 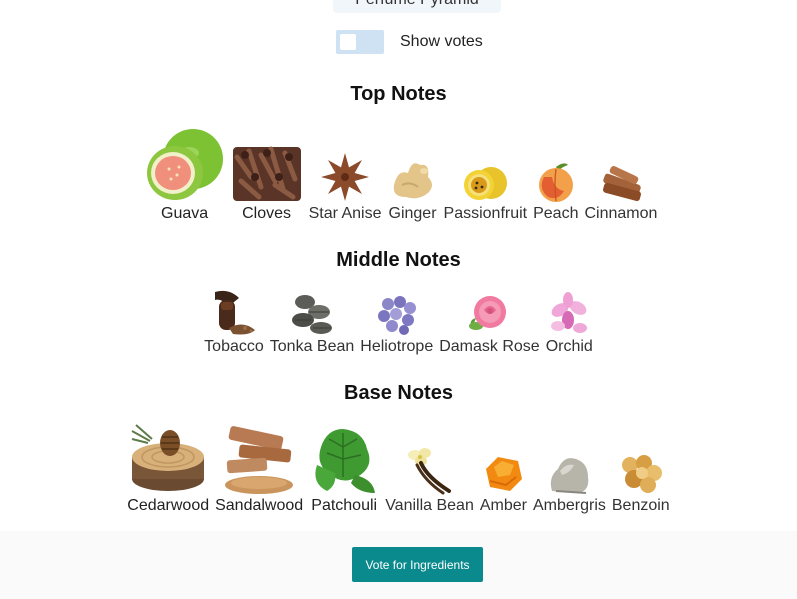 I want to click on ambergris-icon, so click(x=570, y=476).